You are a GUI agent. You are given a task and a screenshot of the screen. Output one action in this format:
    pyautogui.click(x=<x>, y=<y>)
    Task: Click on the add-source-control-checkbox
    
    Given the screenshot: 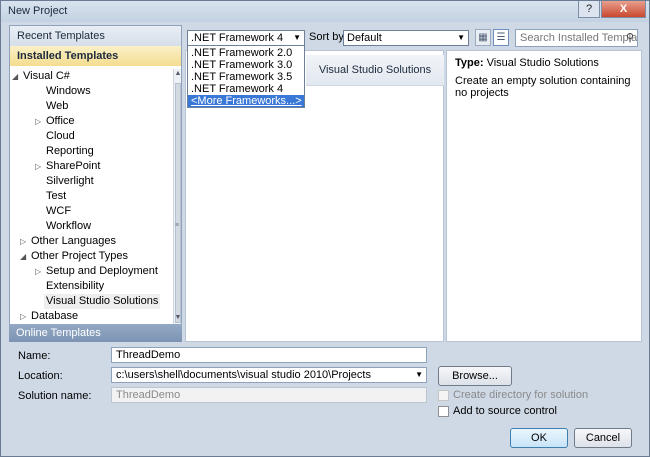 What is the action you would take?
    pyautogui.click(x=443, y=411)
    